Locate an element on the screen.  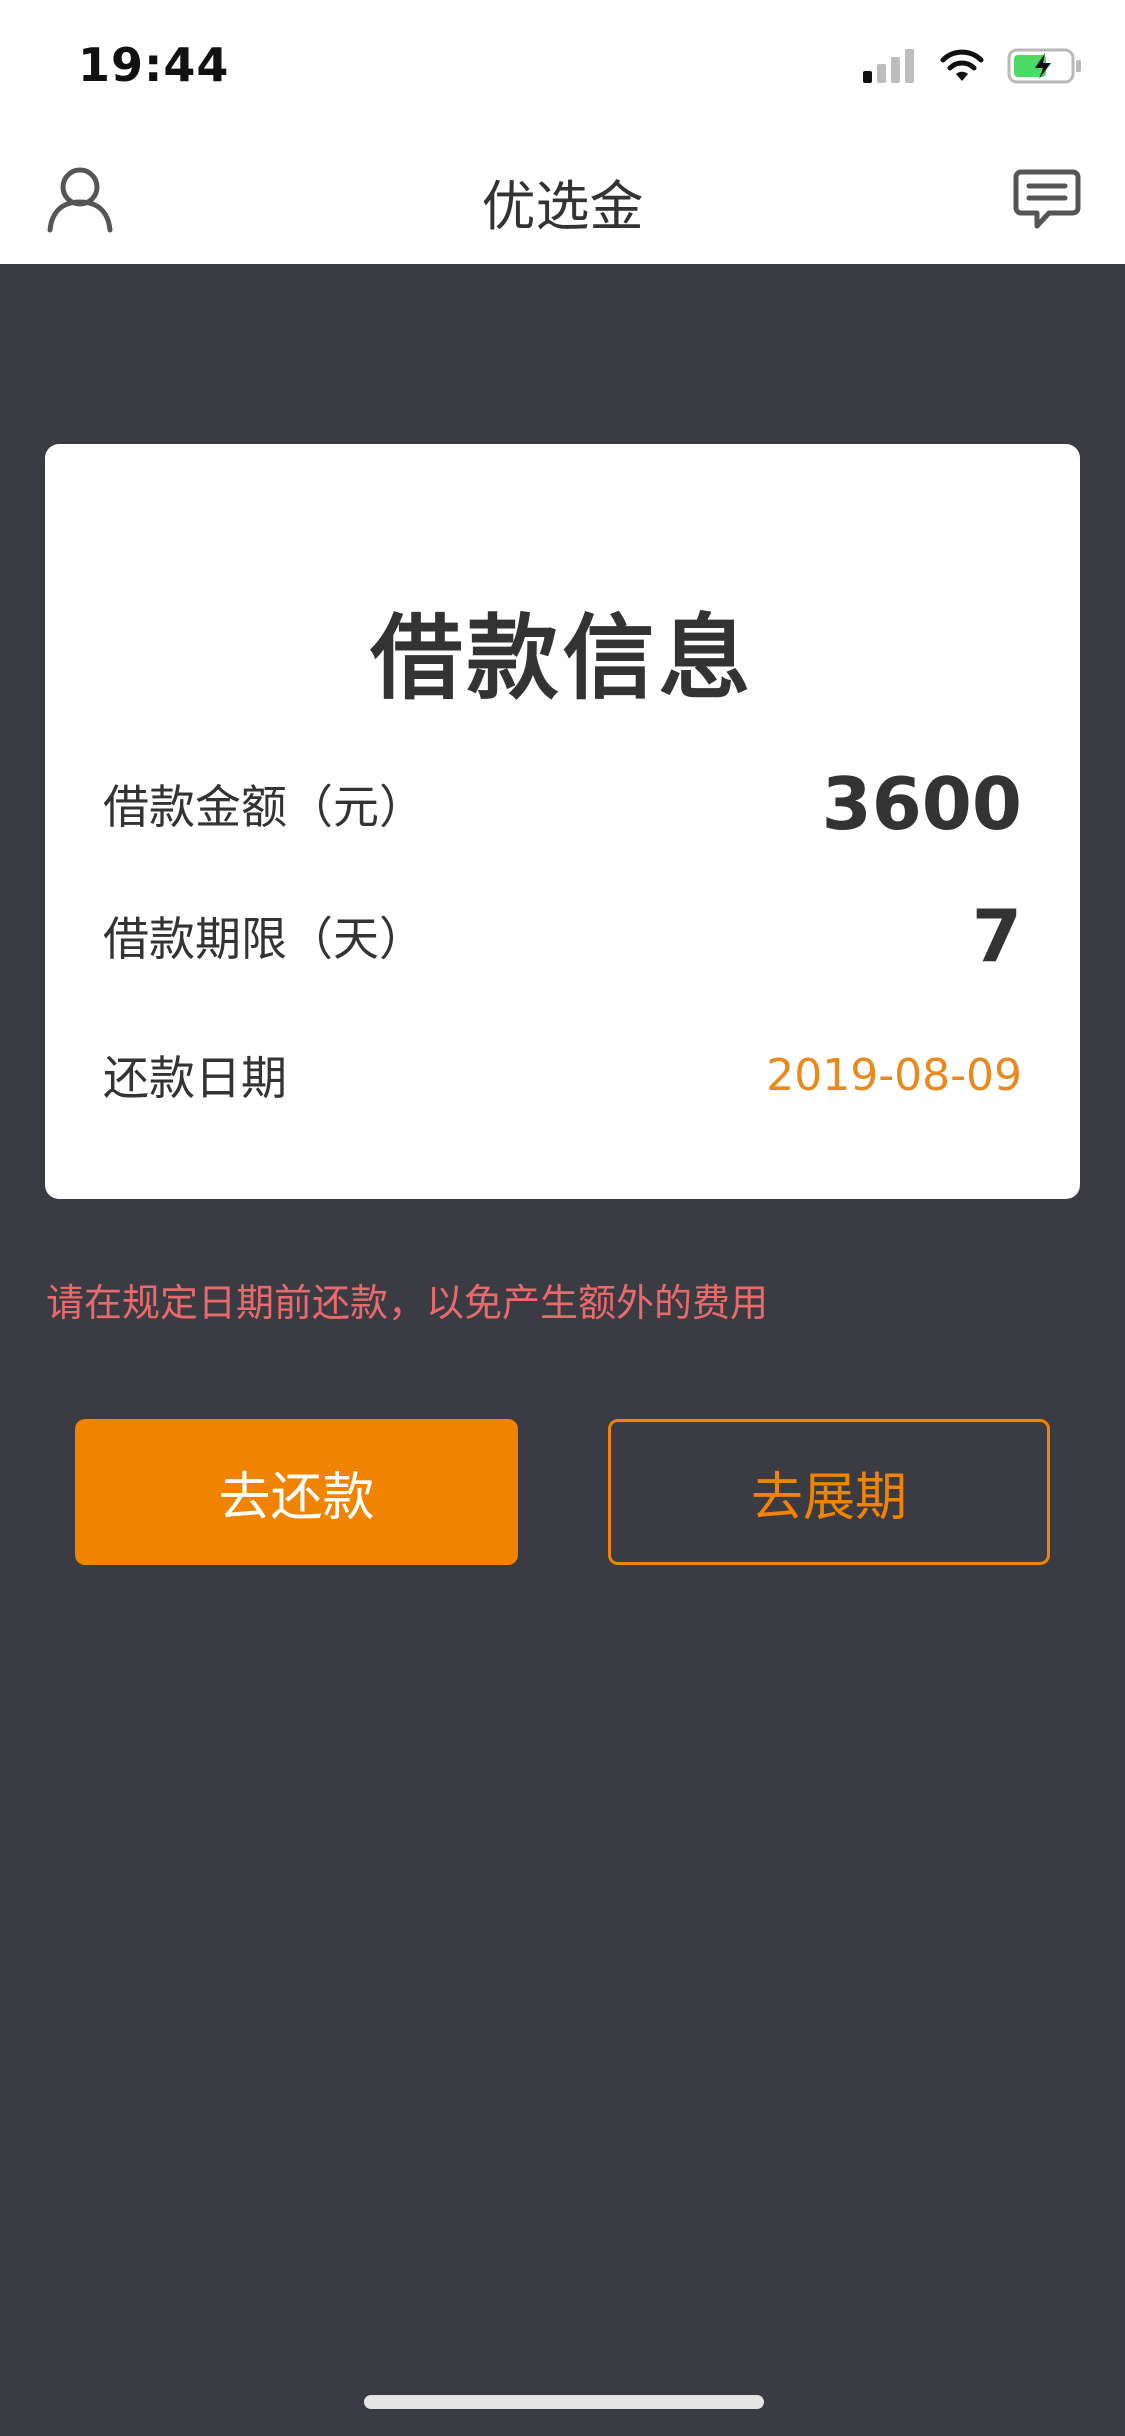
repayment-date-row: 还款日期 2019-08-09 is located at coordinates (562, 1075).